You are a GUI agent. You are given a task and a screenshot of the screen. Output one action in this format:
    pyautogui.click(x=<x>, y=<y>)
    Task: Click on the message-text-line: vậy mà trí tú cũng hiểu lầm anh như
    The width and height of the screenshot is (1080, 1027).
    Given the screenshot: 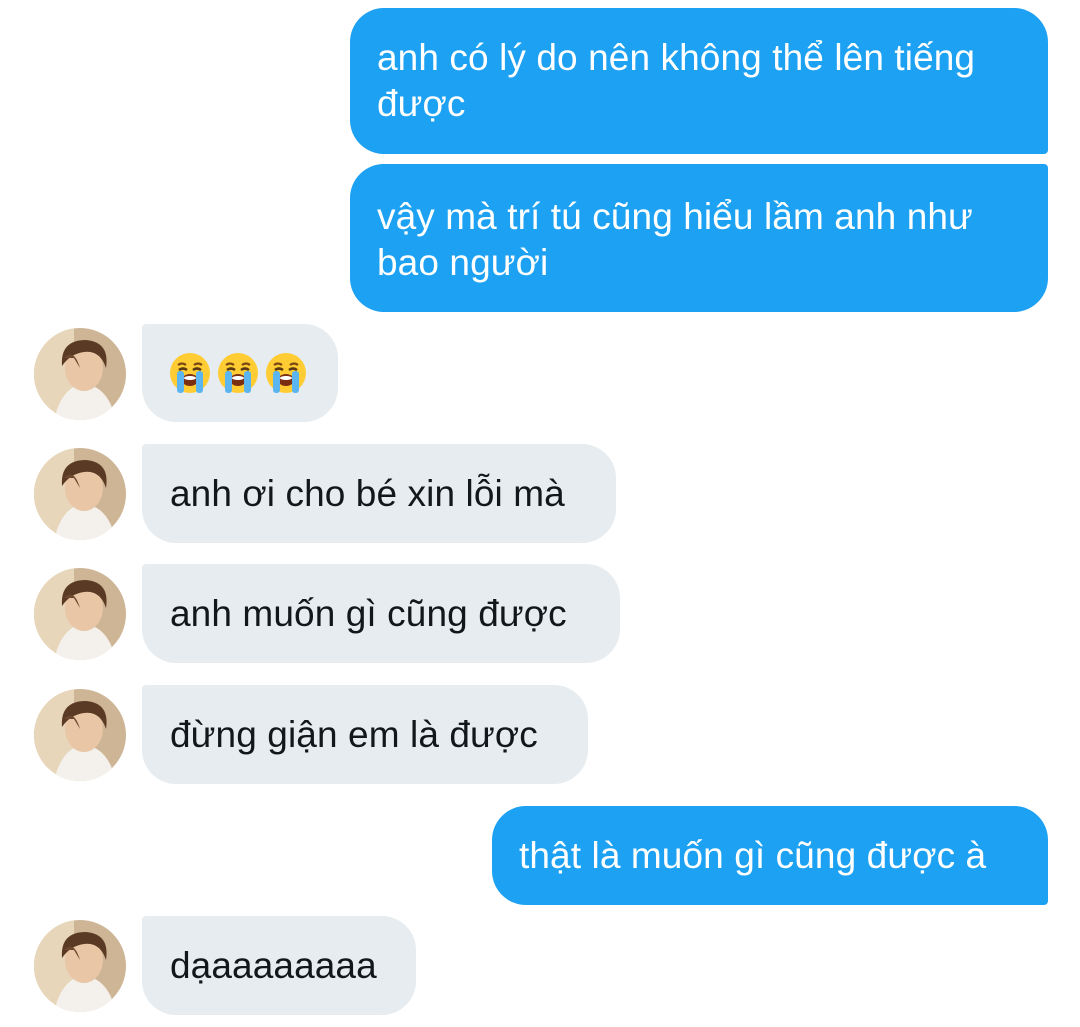 What is the action you would take?
    pyautogui.click(x=675, y=216)
    